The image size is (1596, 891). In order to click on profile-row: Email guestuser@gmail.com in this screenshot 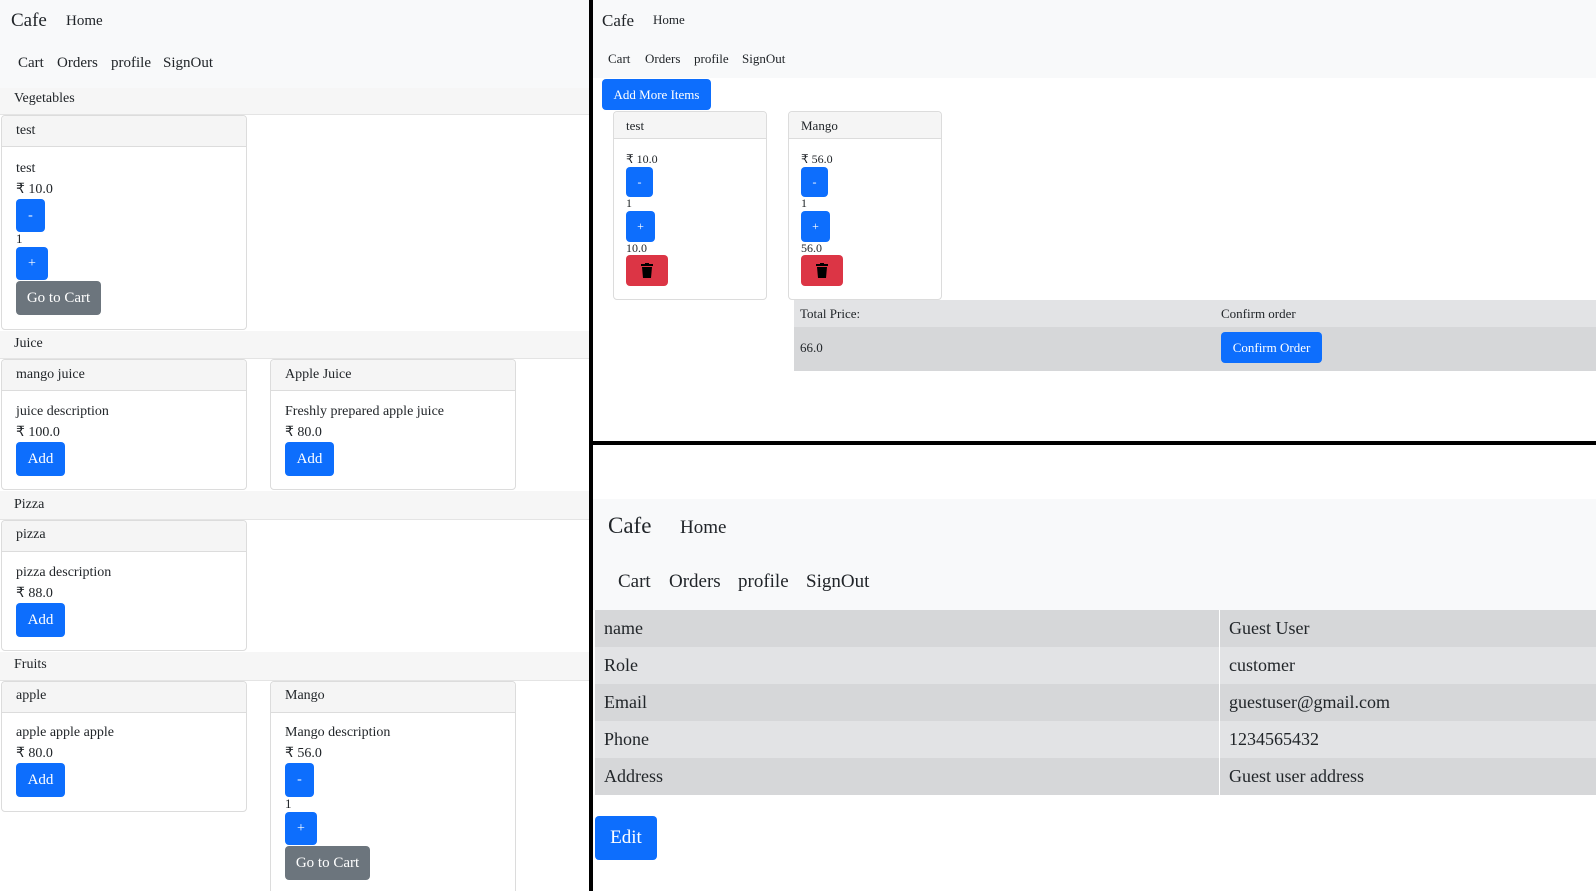, I will do `click(1095, 702)`.